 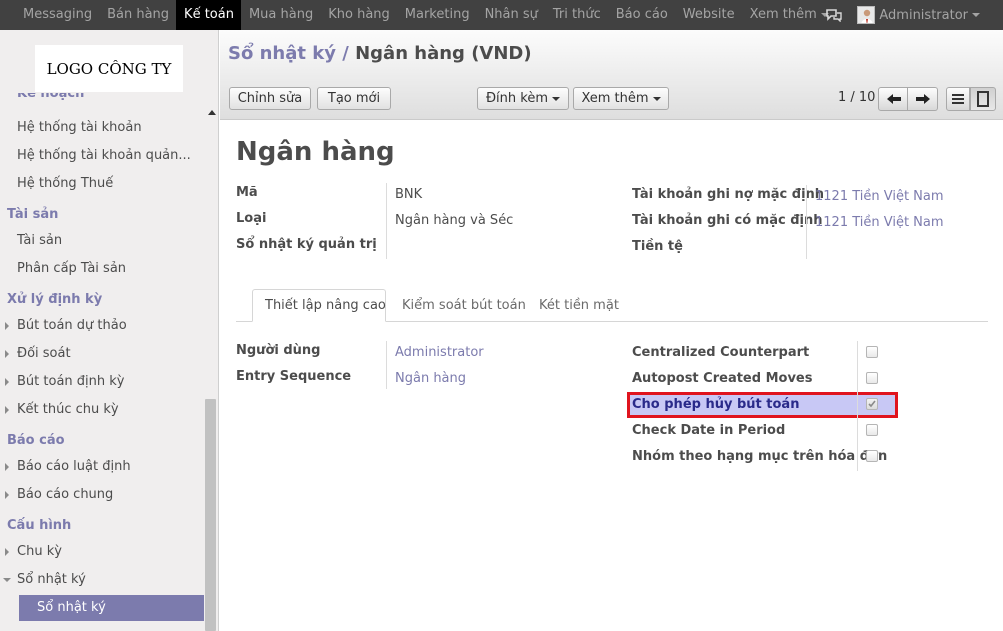 I want to click on list-icon, so click(x=958, y=99).